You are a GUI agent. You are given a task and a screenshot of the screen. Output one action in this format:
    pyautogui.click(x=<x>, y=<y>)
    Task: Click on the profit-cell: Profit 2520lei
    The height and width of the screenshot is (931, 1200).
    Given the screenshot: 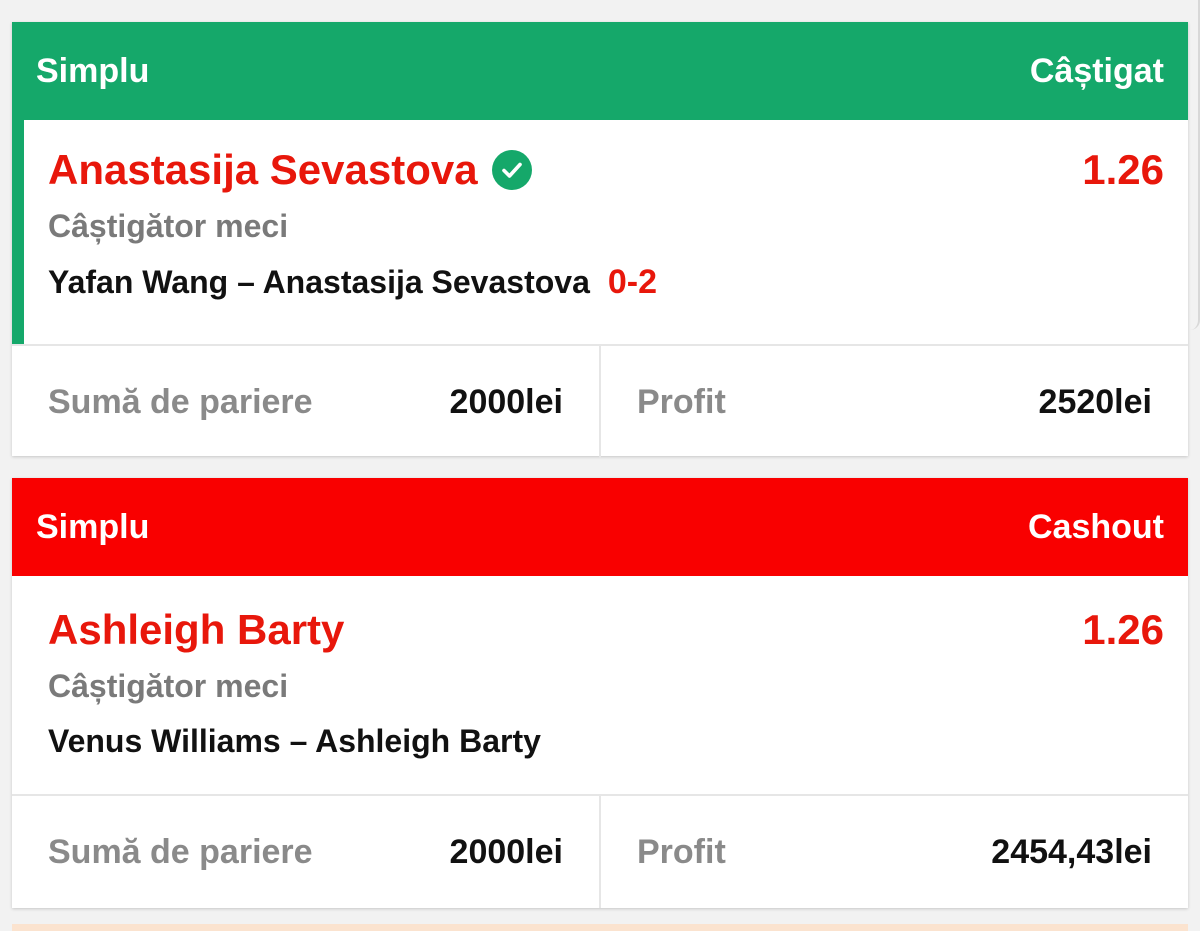 What is the action you would take?
    pyautogui.click(x=894, y=402)
    